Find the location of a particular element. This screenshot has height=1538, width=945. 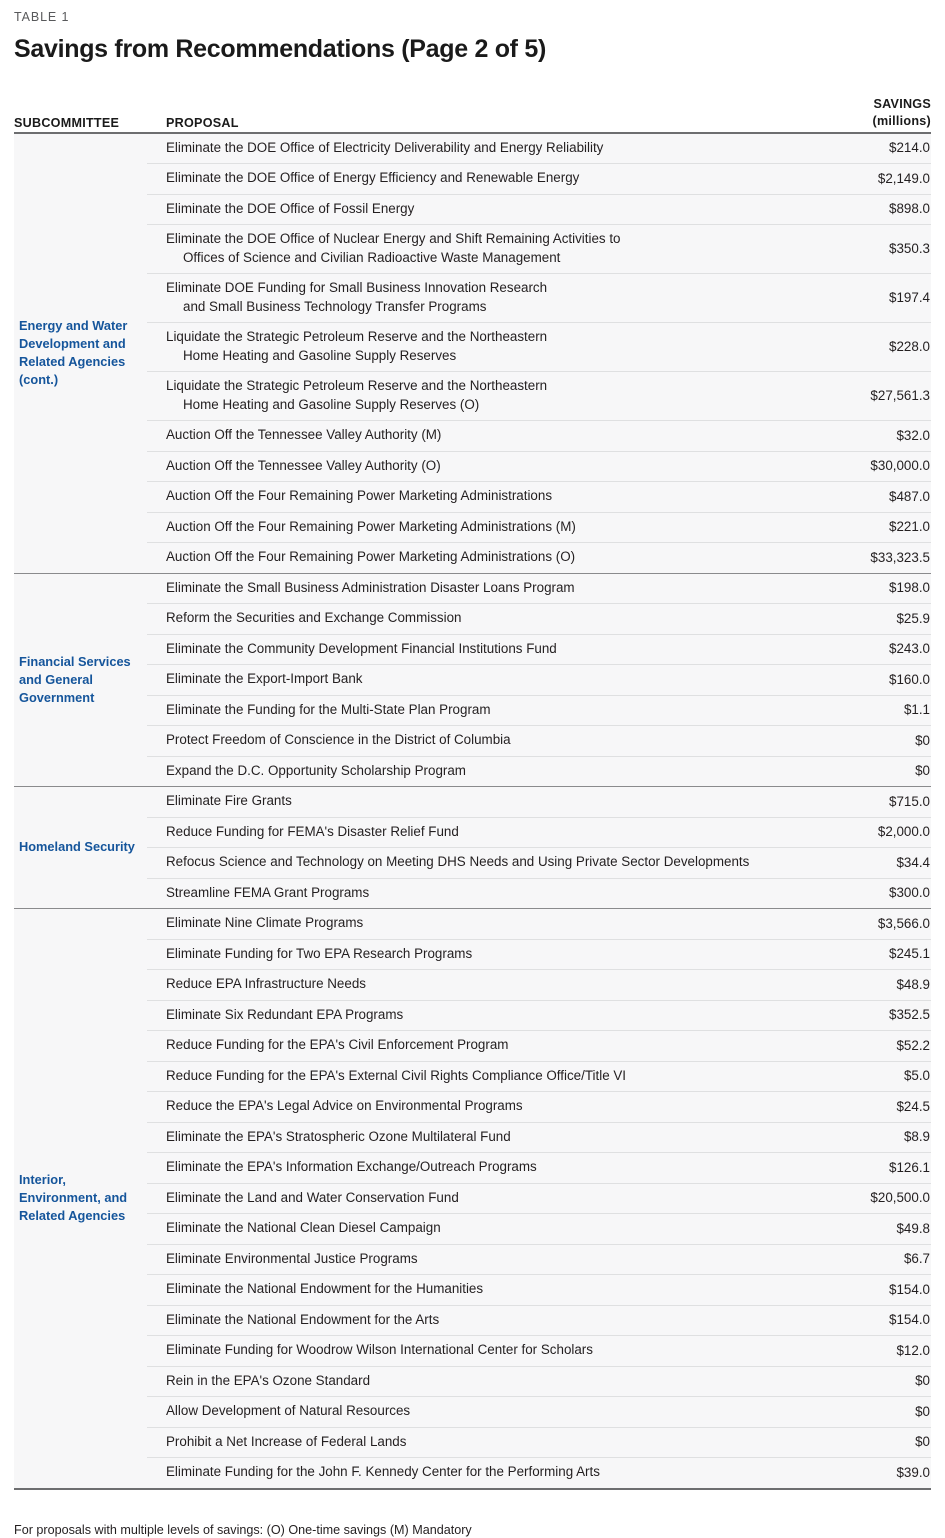

savings-cell: $34.4 is located at coordinates (913, 862).